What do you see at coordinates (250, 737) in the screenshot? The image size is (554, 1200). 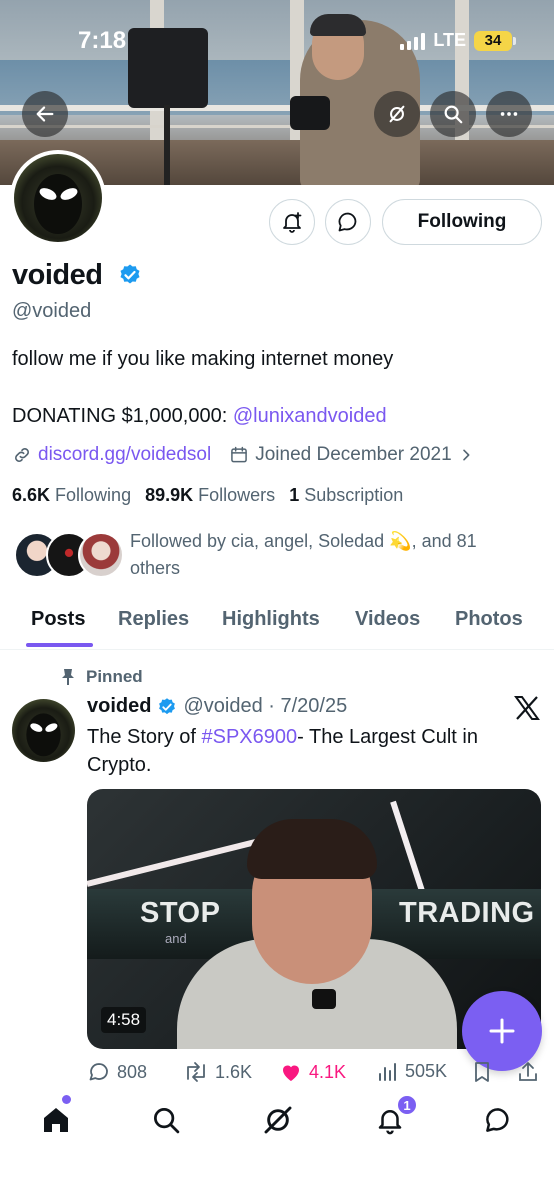 I see `hashtag-link: #SPX6900` at bounding box center [250, 737].